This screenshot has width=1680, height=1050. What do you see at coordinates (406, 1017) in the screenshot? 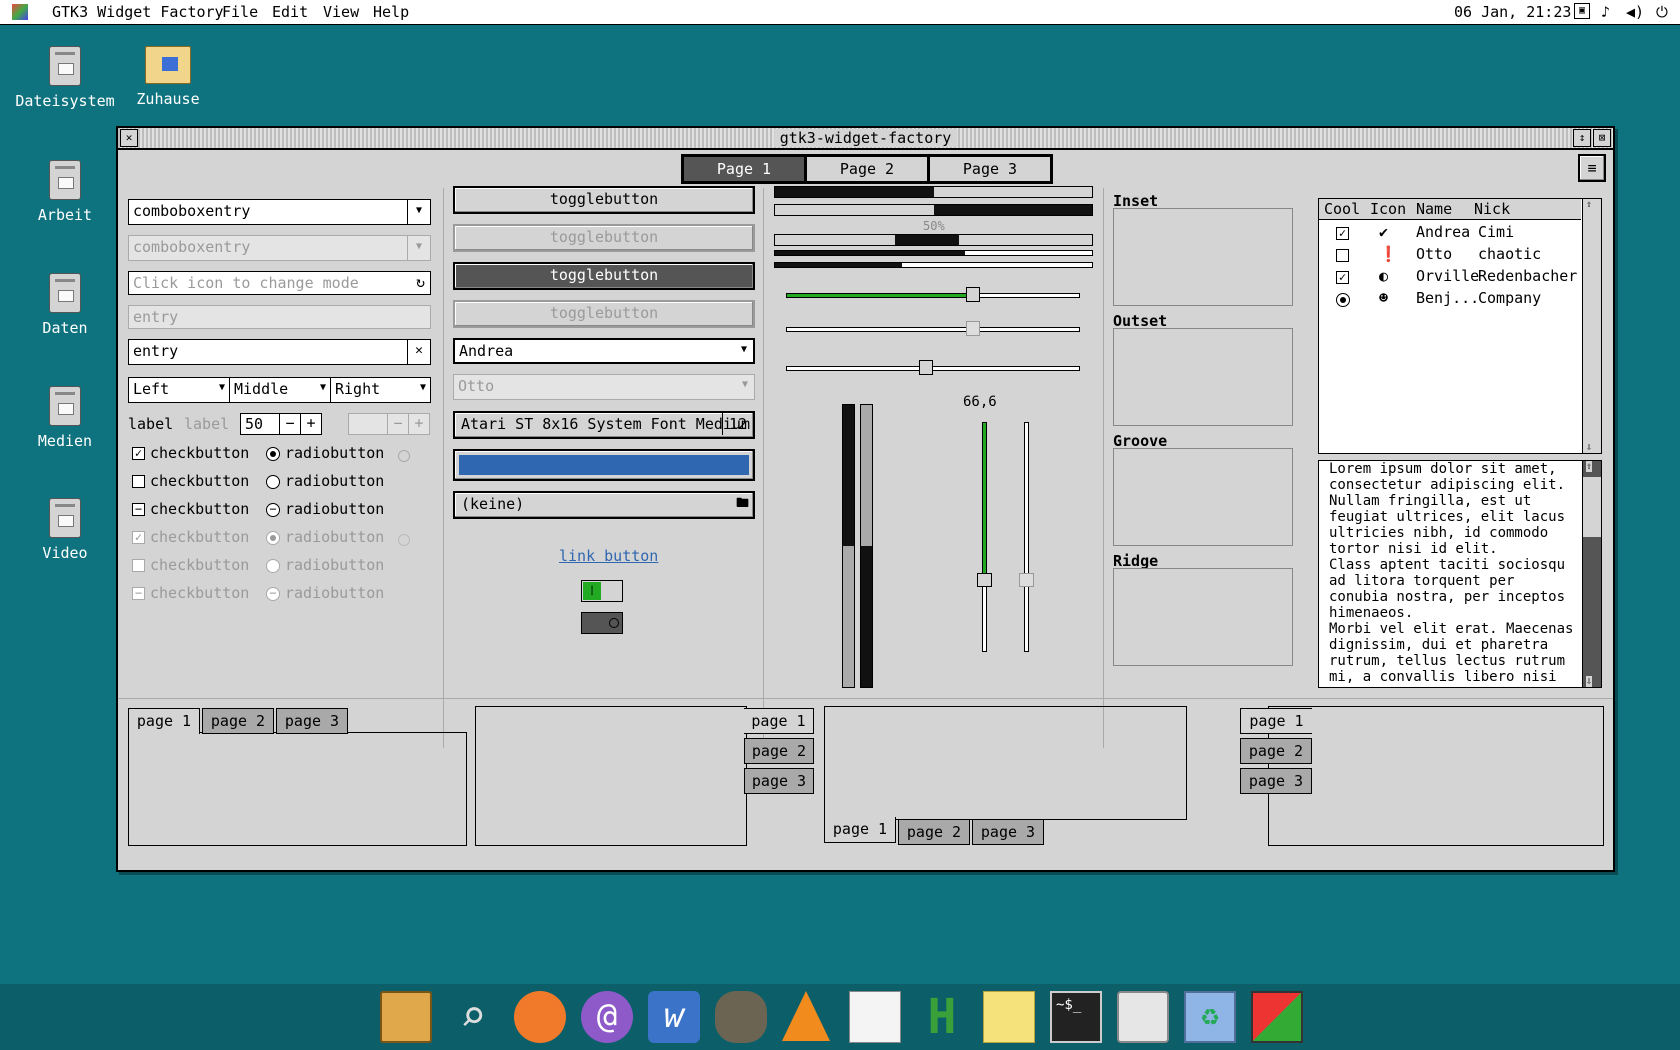
I see `archive-icon` at bounding box center [406, 1017].